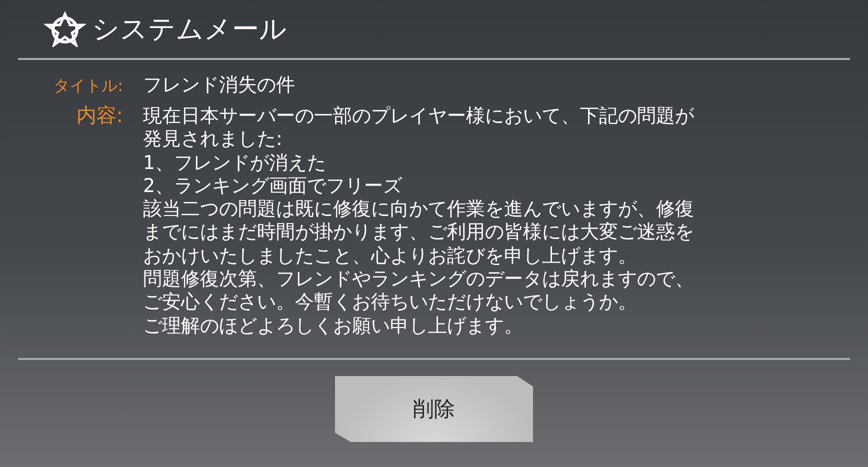 The height and width of the screenshot is (467, 868). Describe the element at coordinates (88, 86) in the screenshot. I see `title-label: タイトル:` at that location.